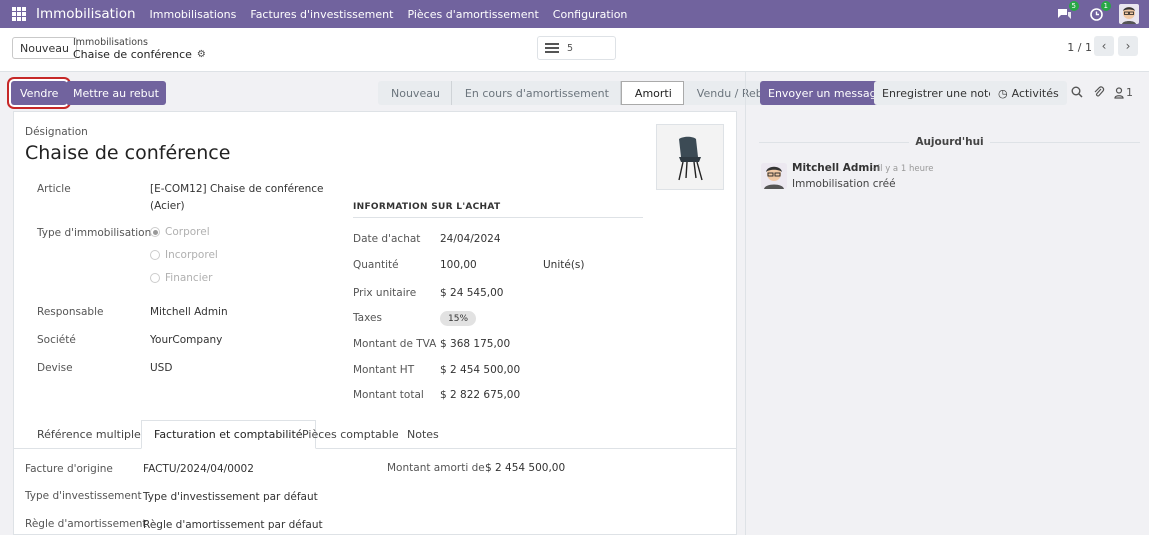  I want to click on taxes-label: Taxes, so click(367, 318).